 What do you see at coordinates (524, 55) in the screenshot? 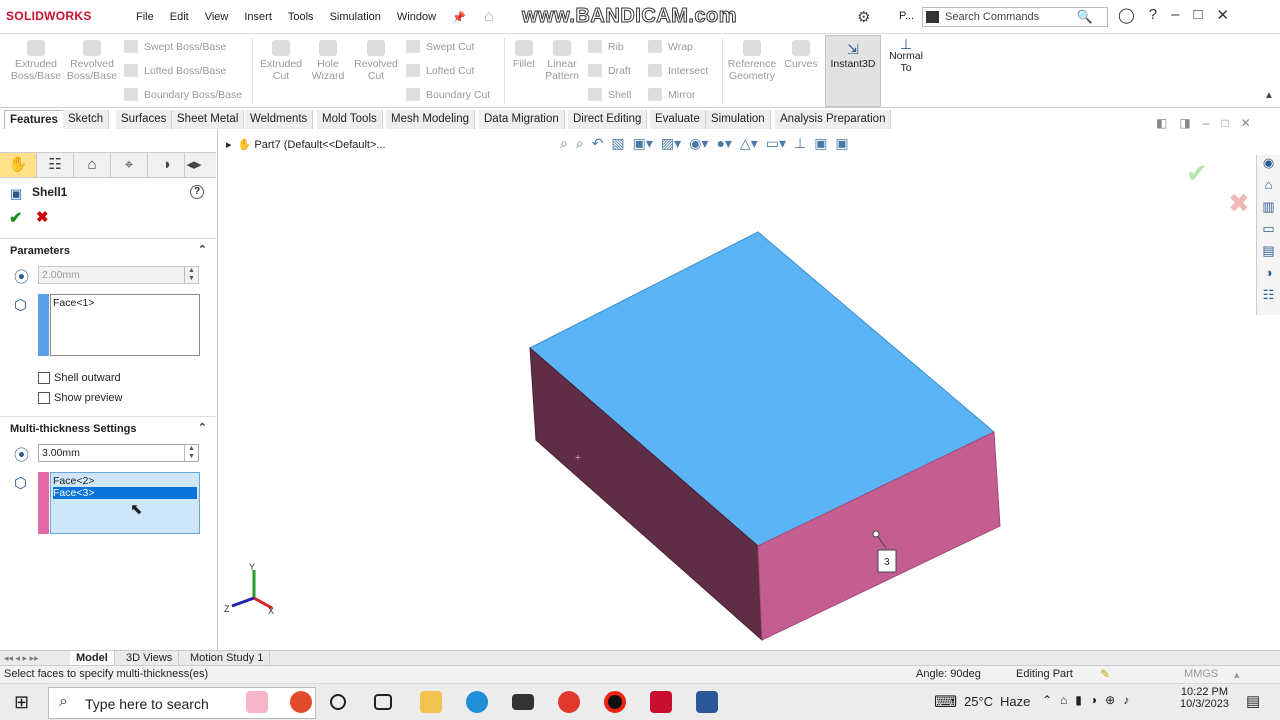
I see `fillet-button: Fillet` at bounding box center [524, 55].